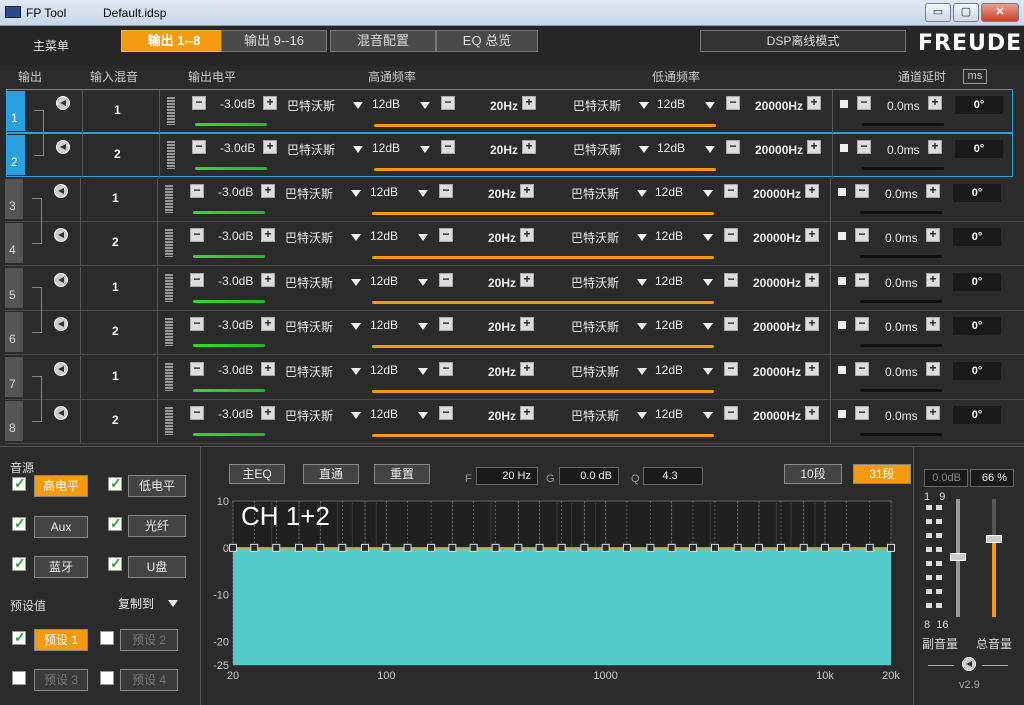  I want to click on preset-3-checkbox, so click(19, 678).